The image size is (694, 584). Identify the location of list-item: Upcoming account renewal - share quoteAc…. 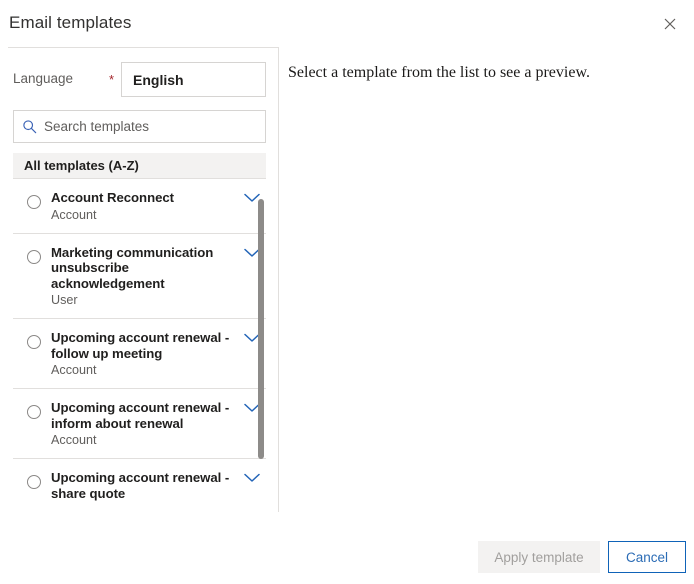
(139, 482).